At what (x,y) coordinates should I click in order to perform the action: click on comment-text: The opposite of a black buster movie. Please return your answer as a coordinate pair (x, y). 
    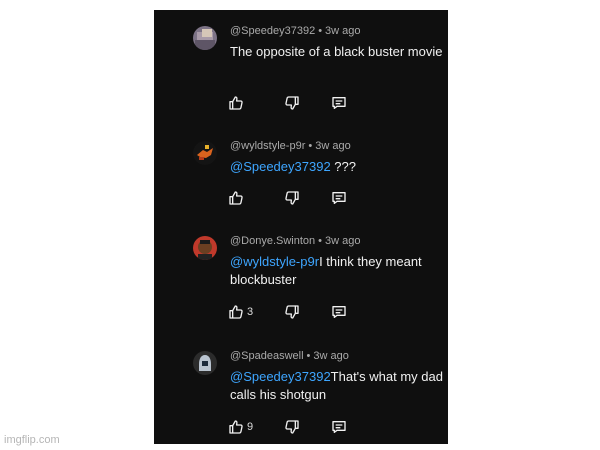
    Looking at the image, I should click on (337, 52).